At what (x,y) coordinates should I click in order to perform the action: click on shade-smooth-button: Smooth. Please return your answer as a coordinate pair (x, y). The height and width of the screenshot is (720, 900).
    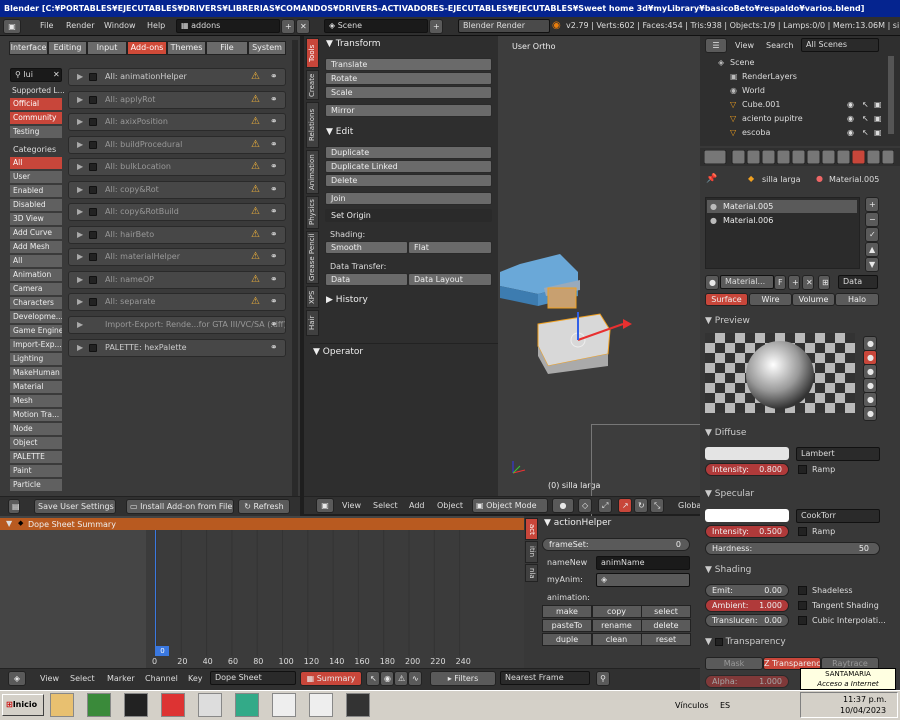
    Looking at the image, I should click on (366, 247).